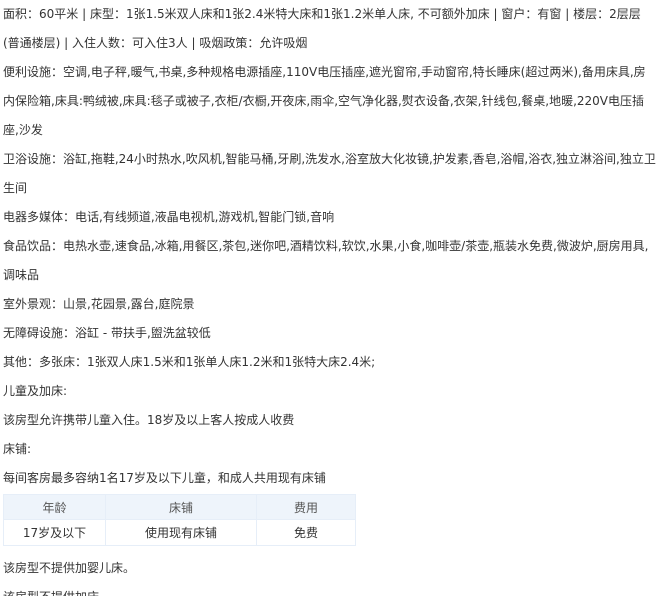 Image resolution: width=657 pixels, height=596 pixels. I want to click on facility-label: 电器多媒体：, so click(39, 217).